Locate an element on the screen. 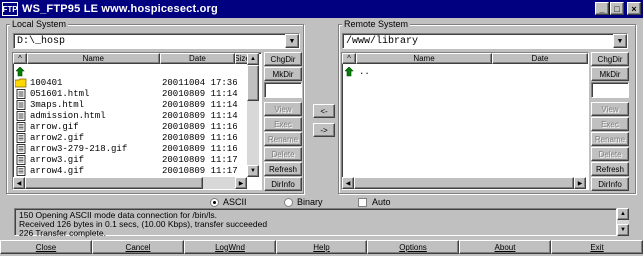 Image resolution: width=643 pixels, height=256 pixels. local-refresh-button: Refresh is located at coordinates (283, 169).